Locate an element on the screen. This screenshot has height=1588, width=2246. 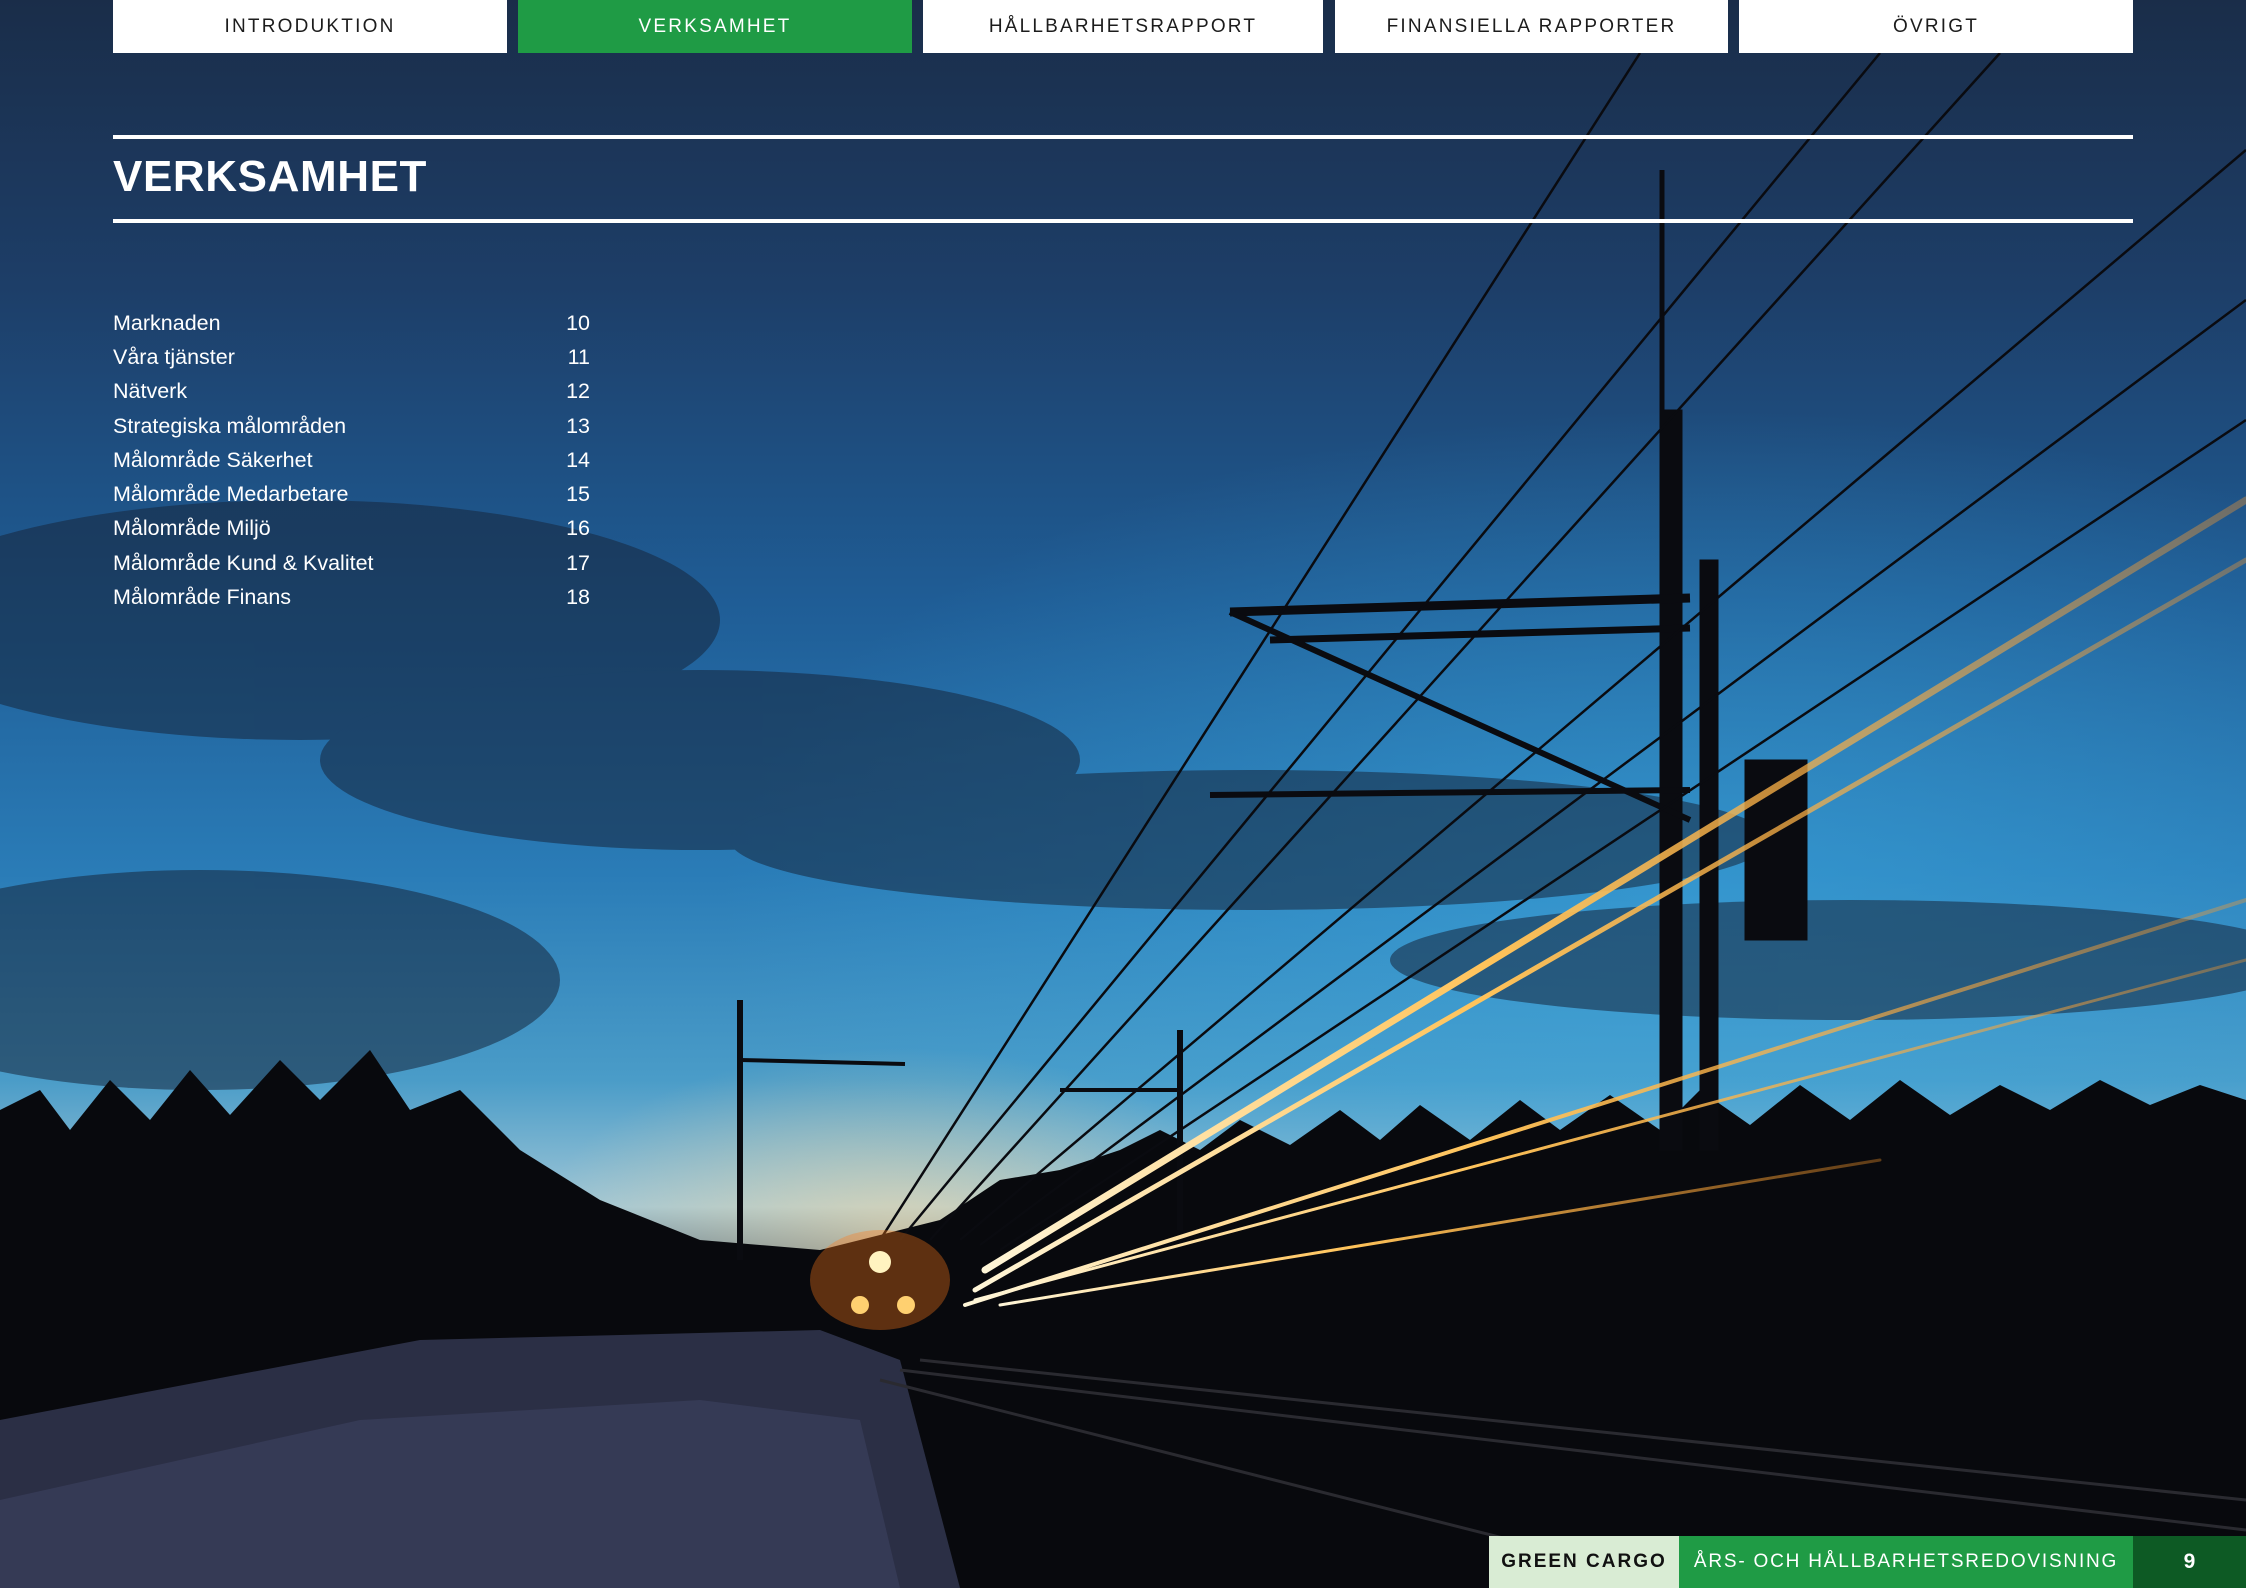
toc-item-label: Målområde Medarbetare is located at coordinates (231, 494).